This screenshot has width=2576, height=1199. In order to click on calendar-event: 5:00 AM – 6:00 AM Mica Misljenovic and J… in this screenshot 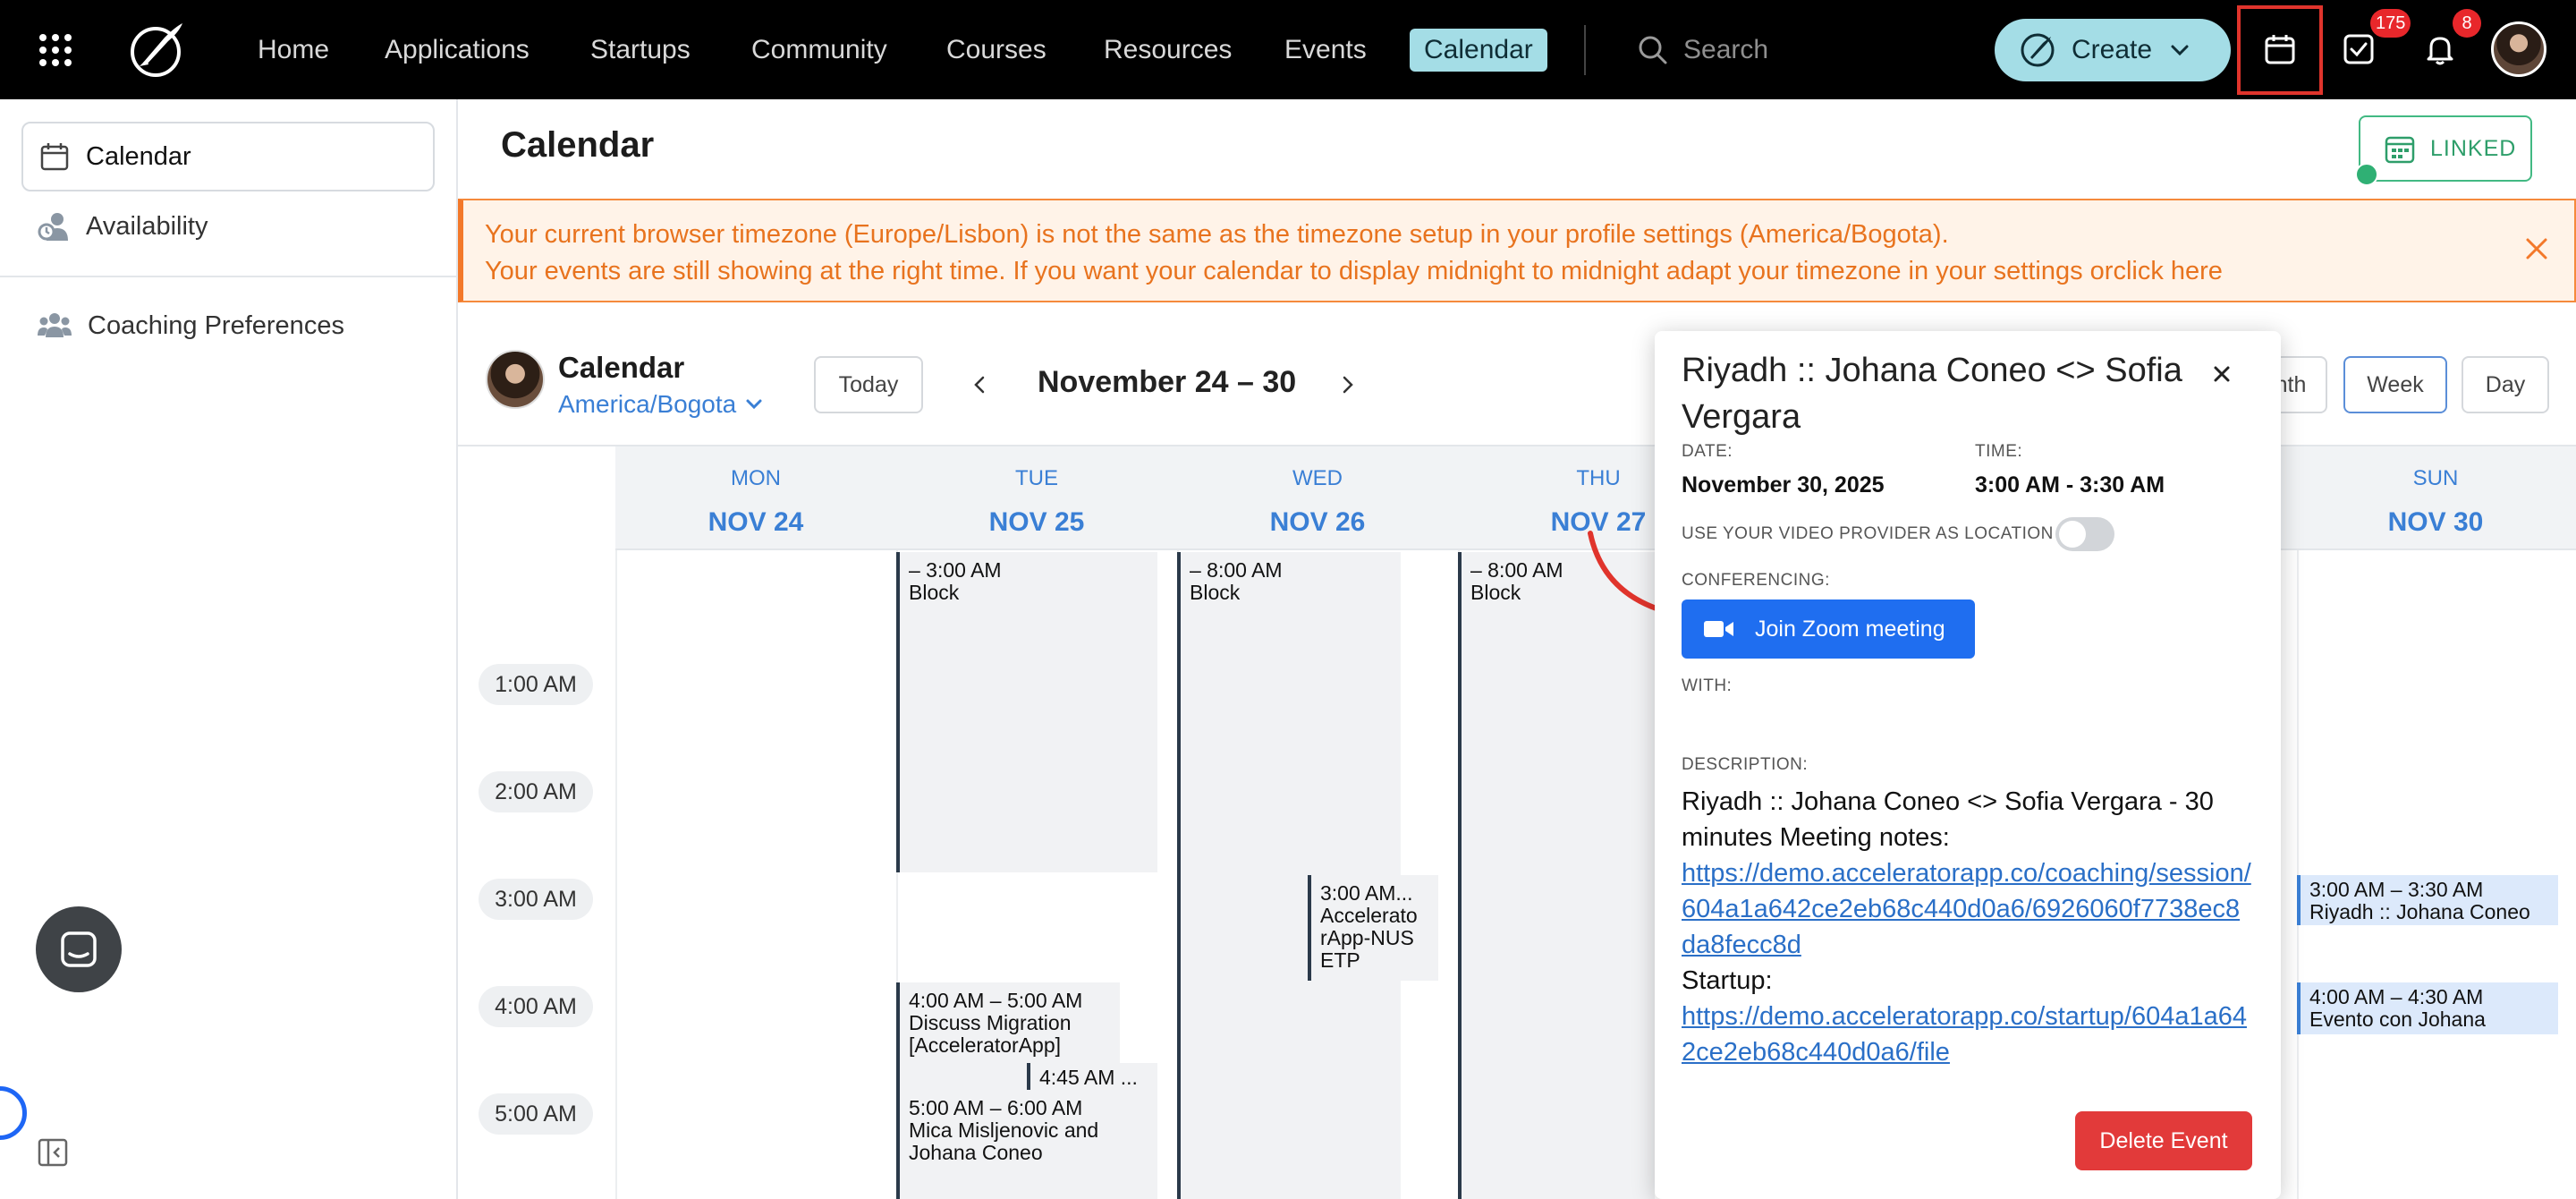, I will do `click(1026, 1144)`.